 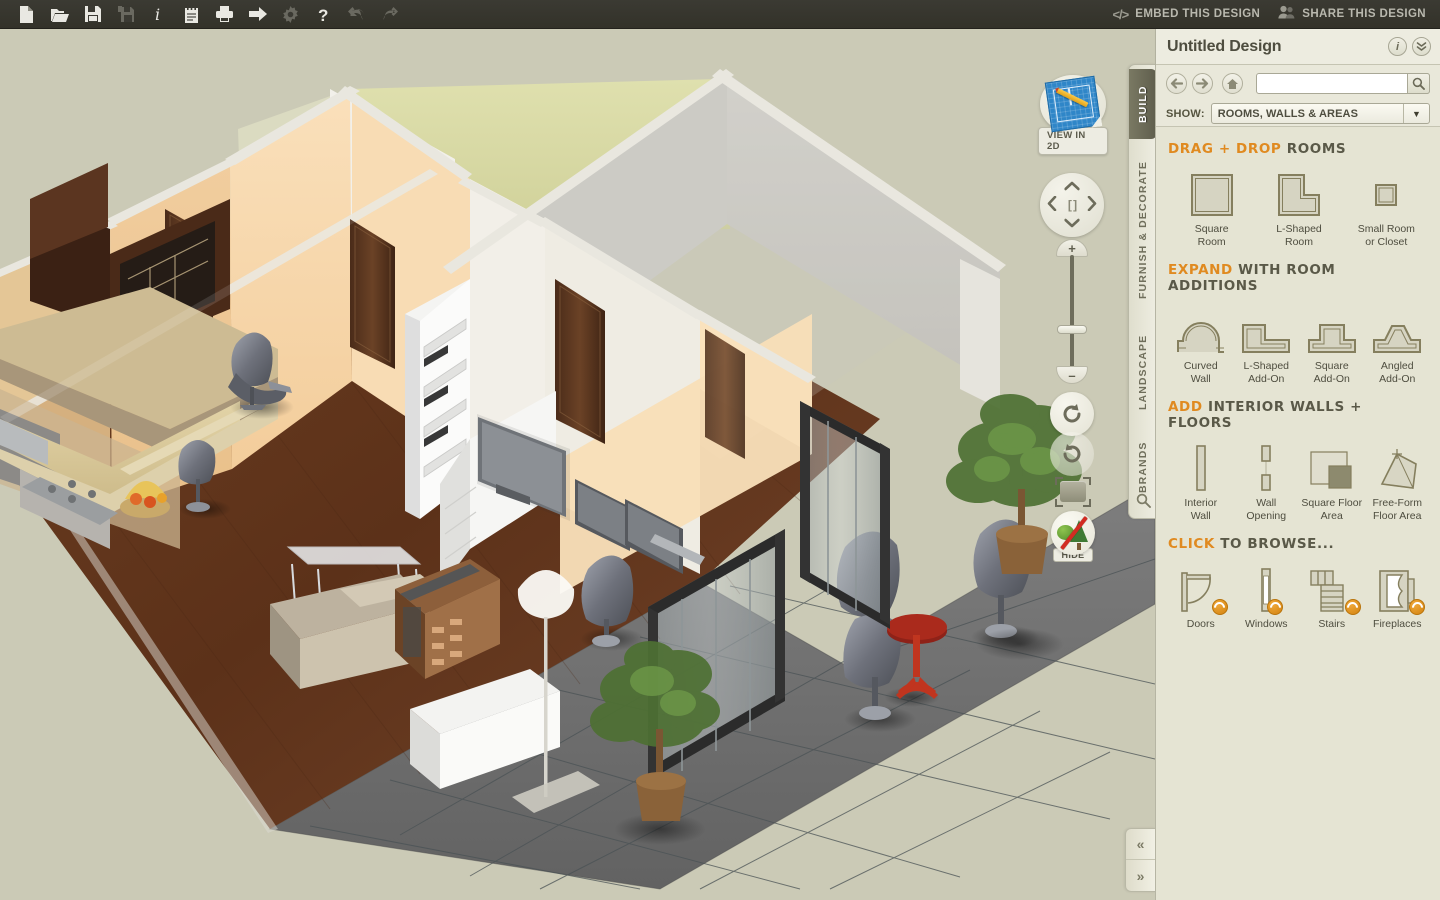 What do you see at coordinates (1211, 207) in the screenshot?
I see `palette-item-square-room: Square Room` at bounding box center [1211, 207].